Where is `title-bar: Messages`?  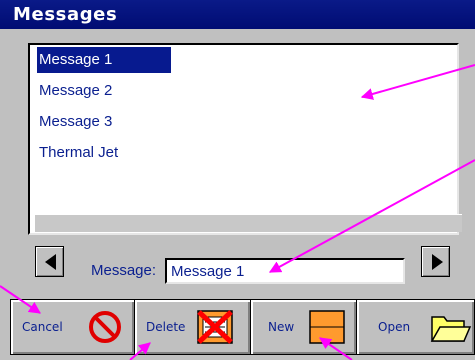
title-bar: Messages is located at coordinates (237, 14).